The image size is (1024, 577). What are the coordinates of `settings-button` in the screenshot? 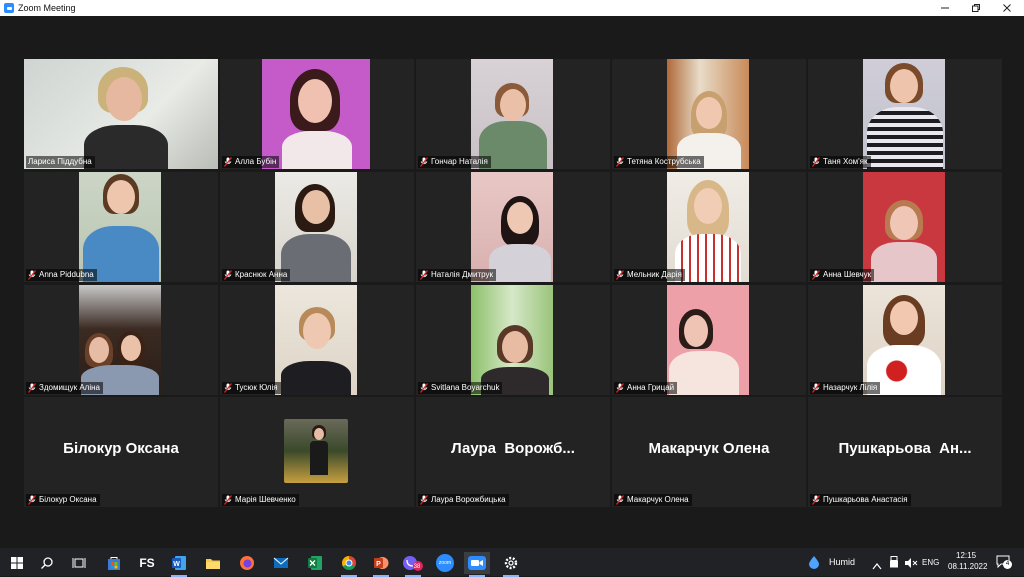 It's located at (511, 564).